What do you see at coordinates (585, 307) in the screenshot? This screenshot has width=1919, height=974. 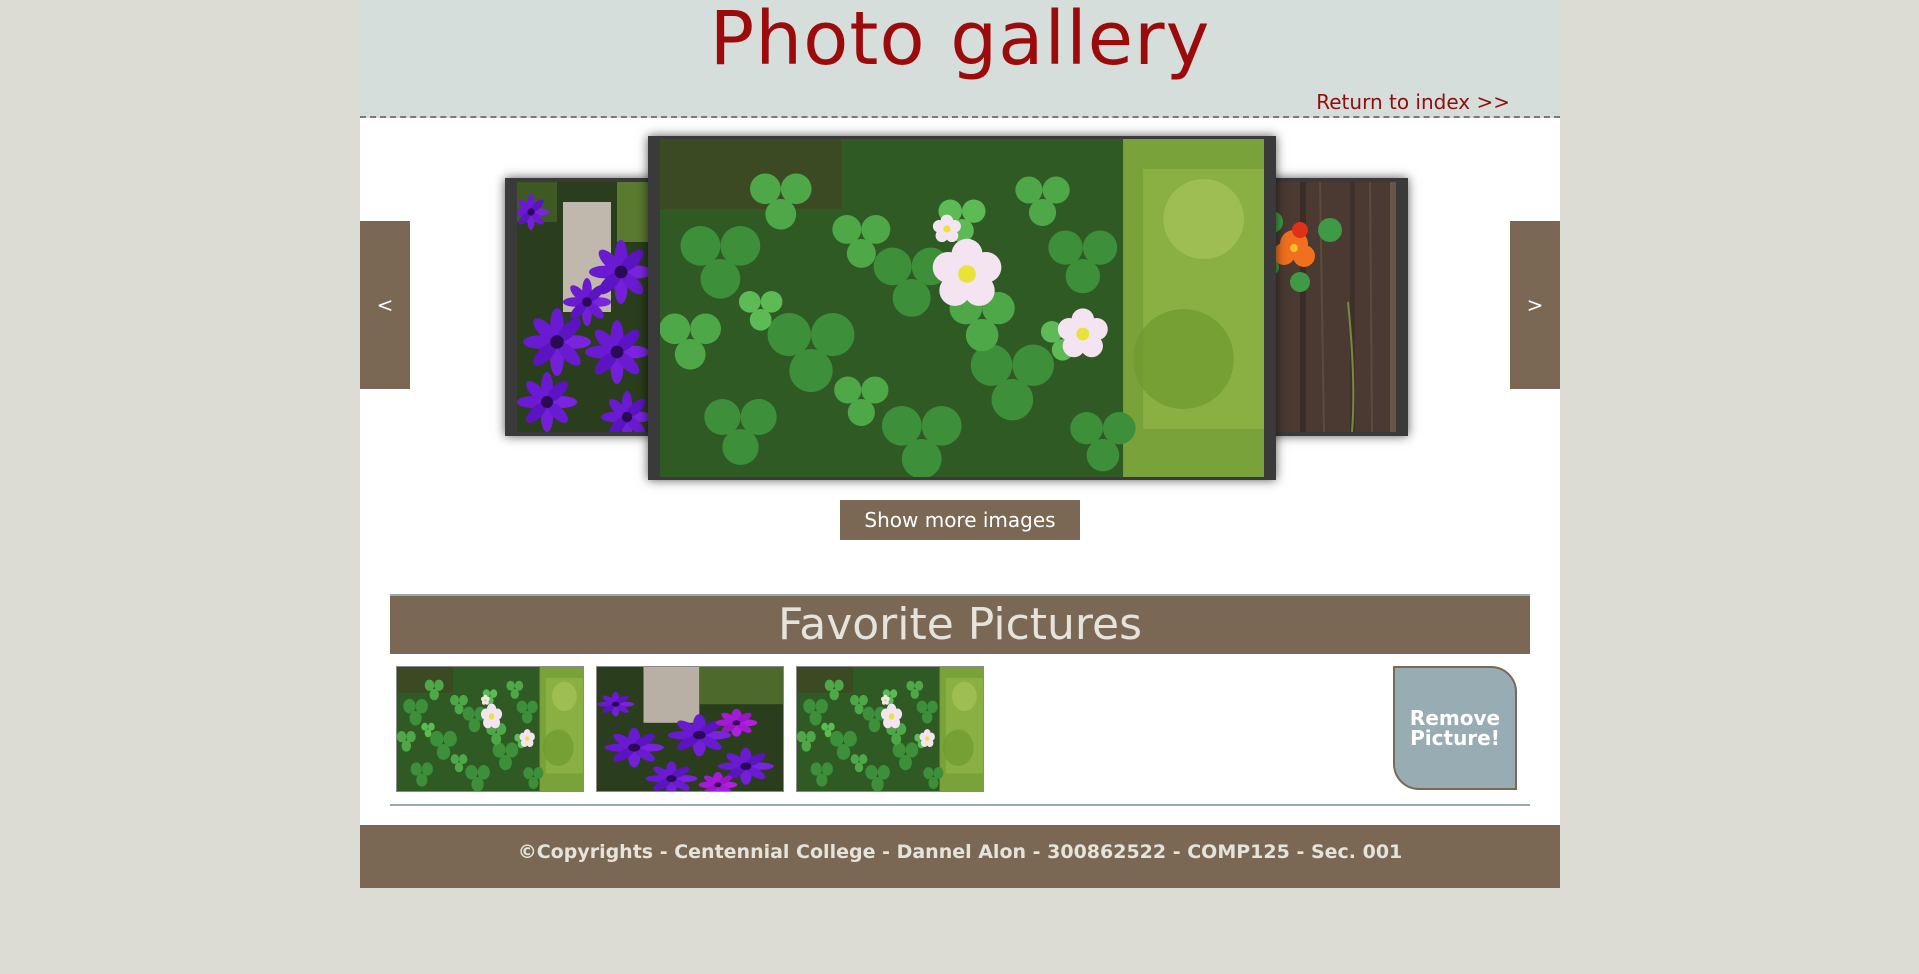 I see `purple-flowers-photo` at bounding box center [585, 307].